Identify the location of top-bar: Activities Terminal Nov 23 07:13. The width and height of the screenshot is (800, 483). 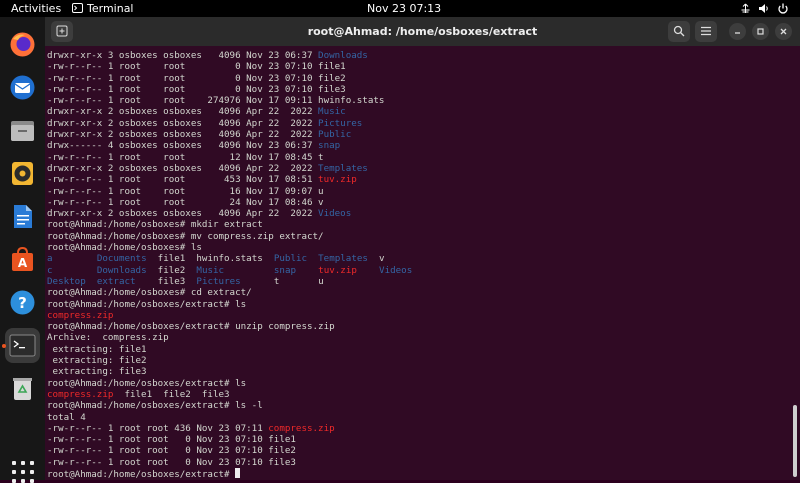
(400, 8).